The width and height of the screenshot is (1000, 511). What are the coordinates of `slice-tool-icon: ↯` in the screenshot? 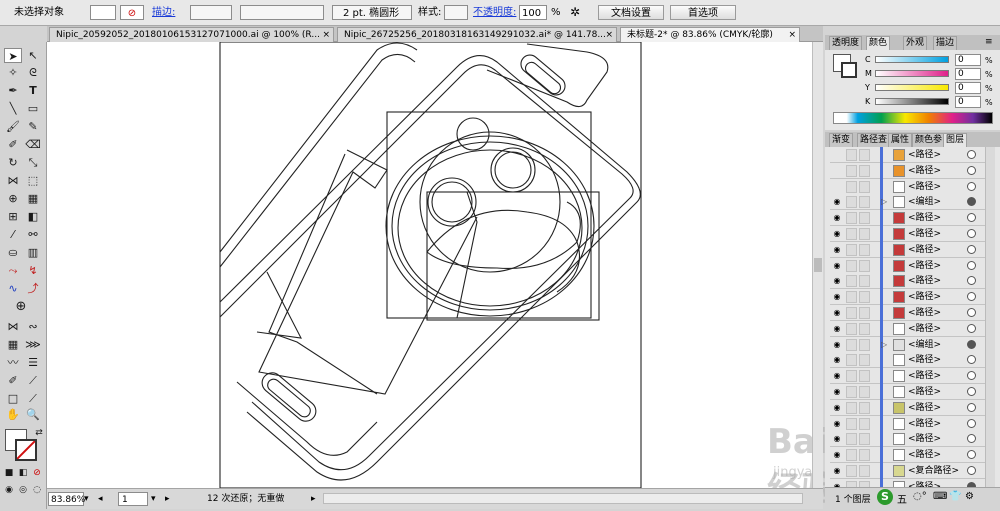 It's located at (33, 270).